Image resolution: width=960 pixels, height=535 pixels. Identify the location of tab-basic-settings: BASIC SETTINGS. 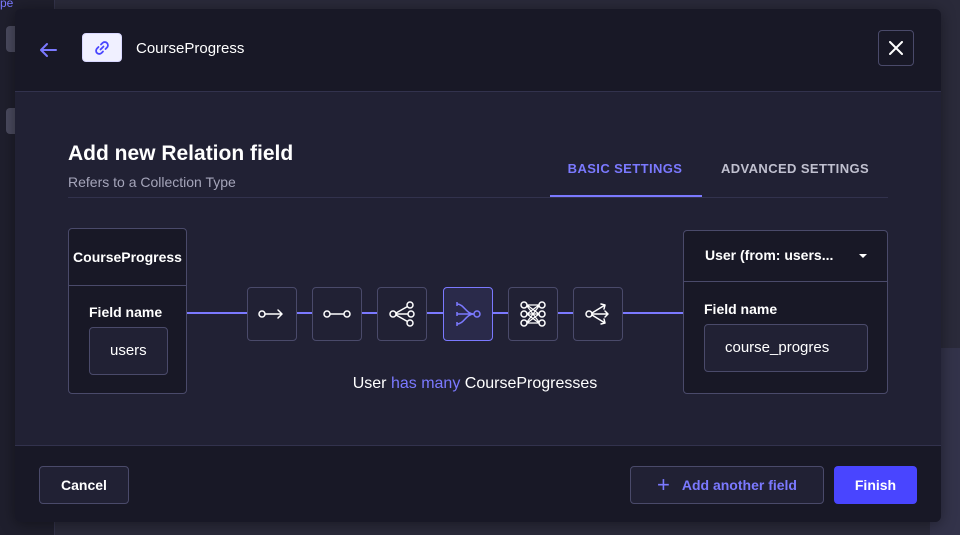
(625, 168).